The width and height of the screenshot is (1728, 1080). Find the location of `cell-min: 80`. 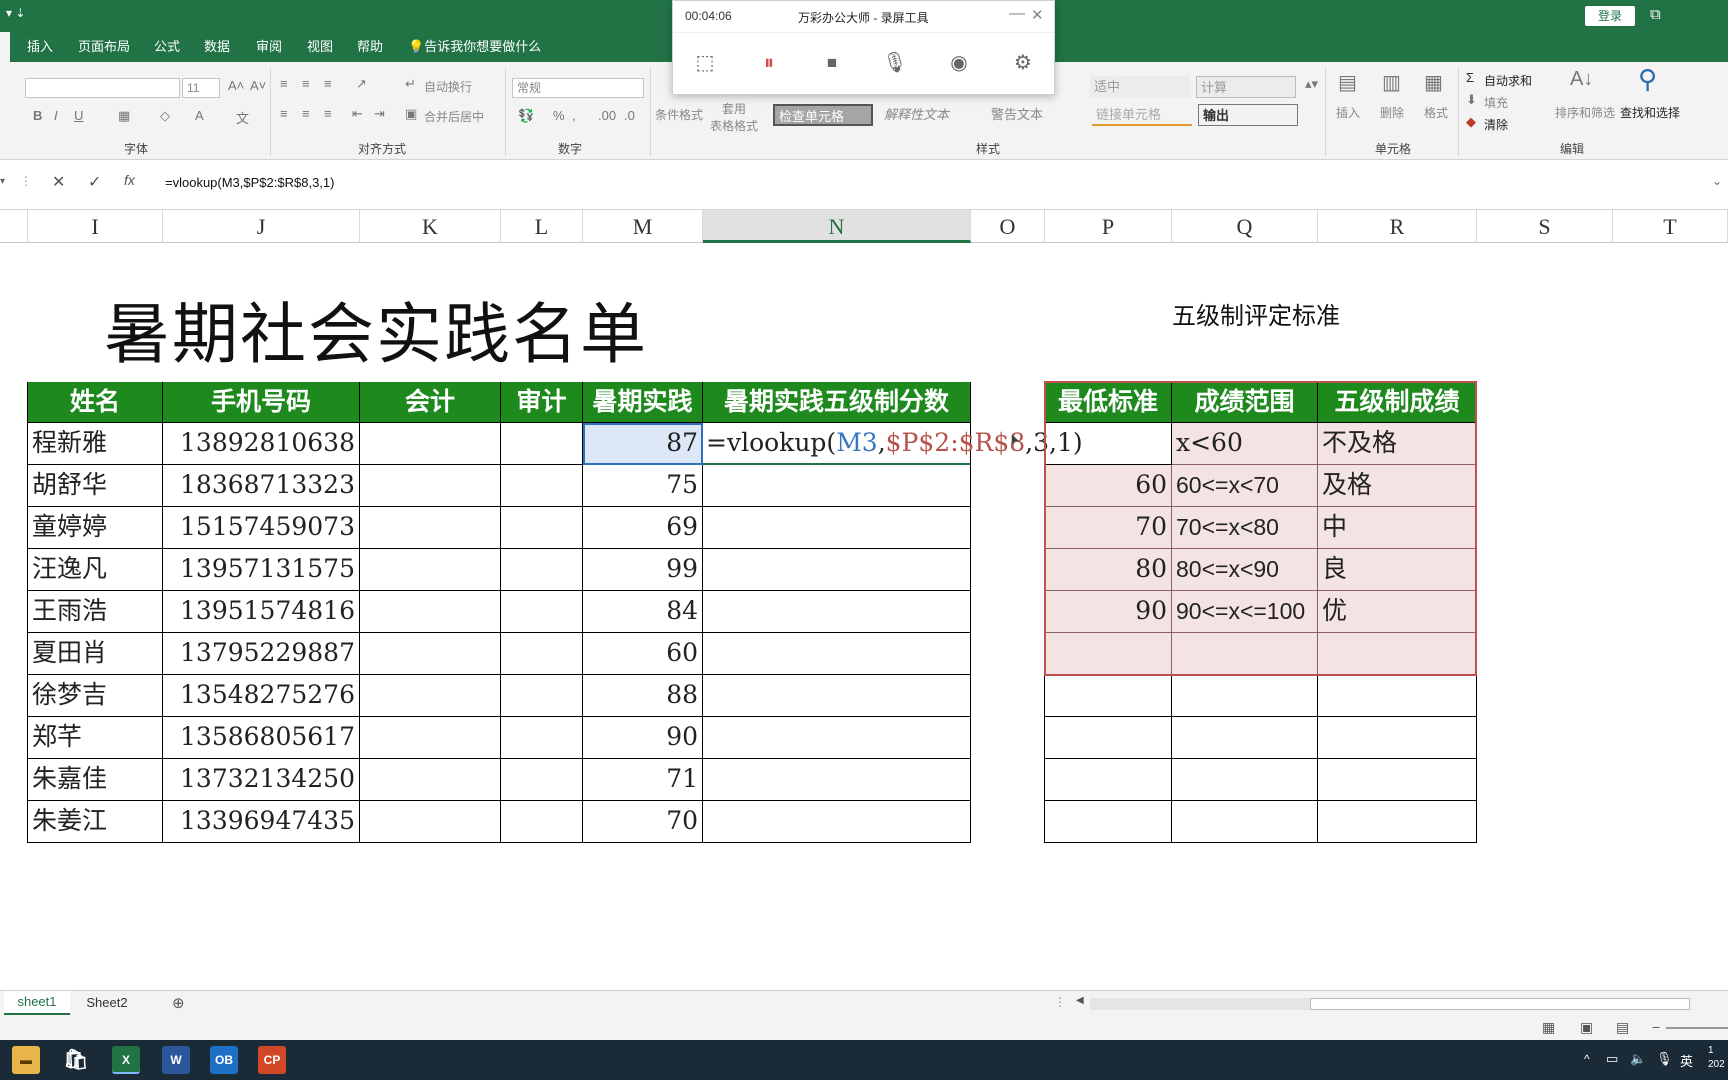

cell-min: 80 is located at coordinates (1108, 570).